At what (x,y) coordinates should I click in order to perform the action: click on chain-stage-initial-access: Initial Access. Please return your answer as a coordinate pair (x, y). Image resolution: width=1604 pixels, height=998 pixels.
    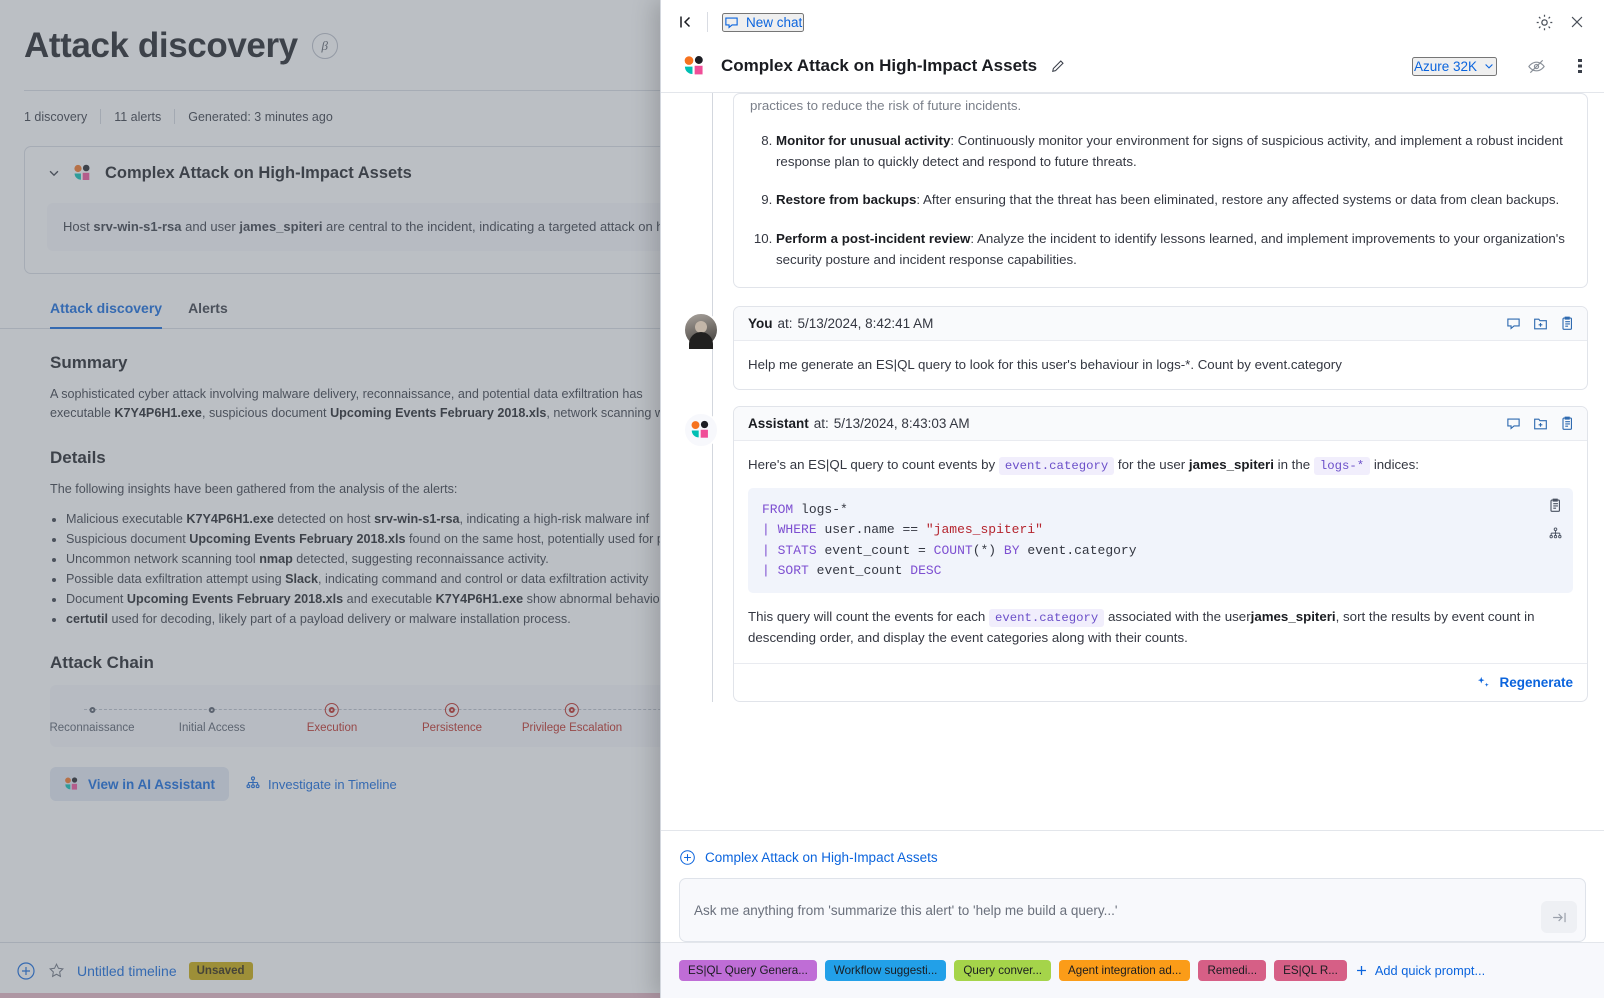
    Looking at the image, I should click on (212, 718).